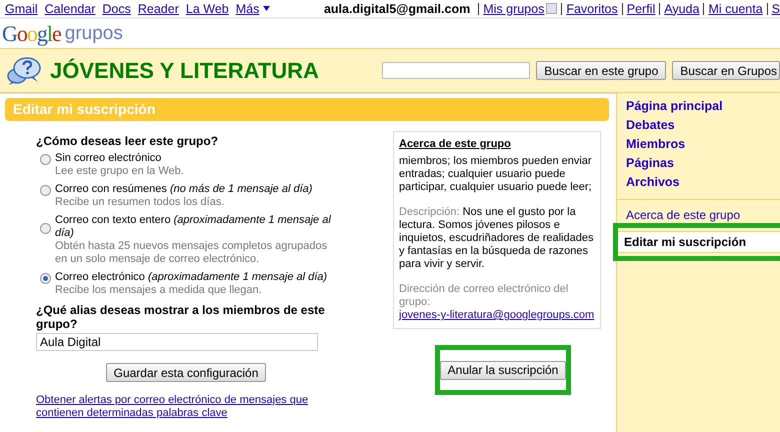 This screenshot has height=432, width=780. I want to click on google-logo: Google, so click(31, 33).